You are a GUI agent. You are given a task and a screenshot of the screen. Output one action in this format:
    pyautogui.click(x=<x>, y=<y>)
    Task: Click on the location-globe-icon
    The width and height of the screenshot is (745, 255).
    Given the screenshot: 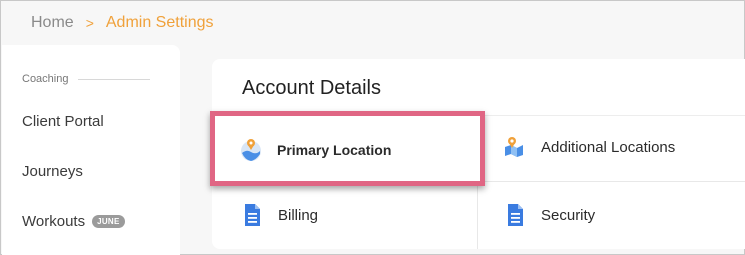 What is the action you would take?
    pyautogui.click(x=251, y=150)
    